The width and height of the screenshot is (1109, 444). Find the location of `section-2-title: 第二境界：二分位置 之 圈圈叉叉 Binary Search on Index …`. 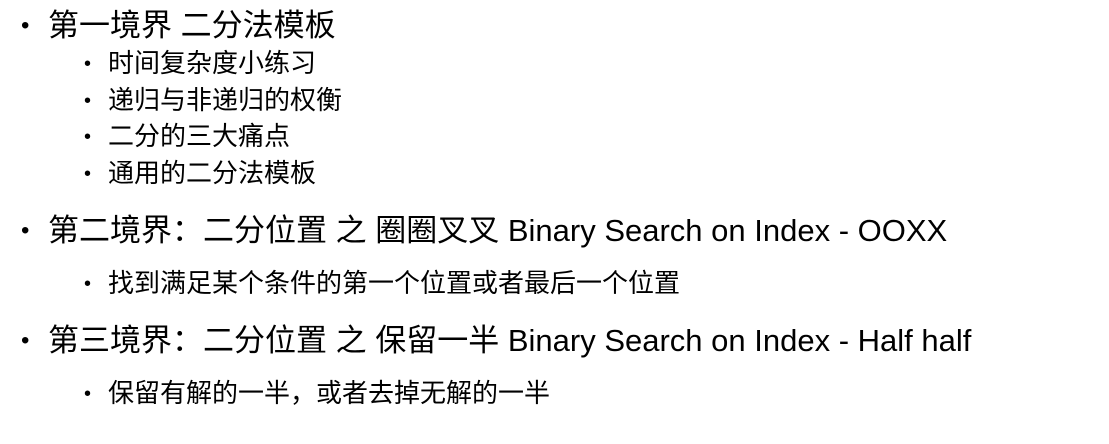

section-2-title: 第二境界：二分位置 之 圈圈叉叉 Binary Search on Index … is located at coordinates (498, 230).